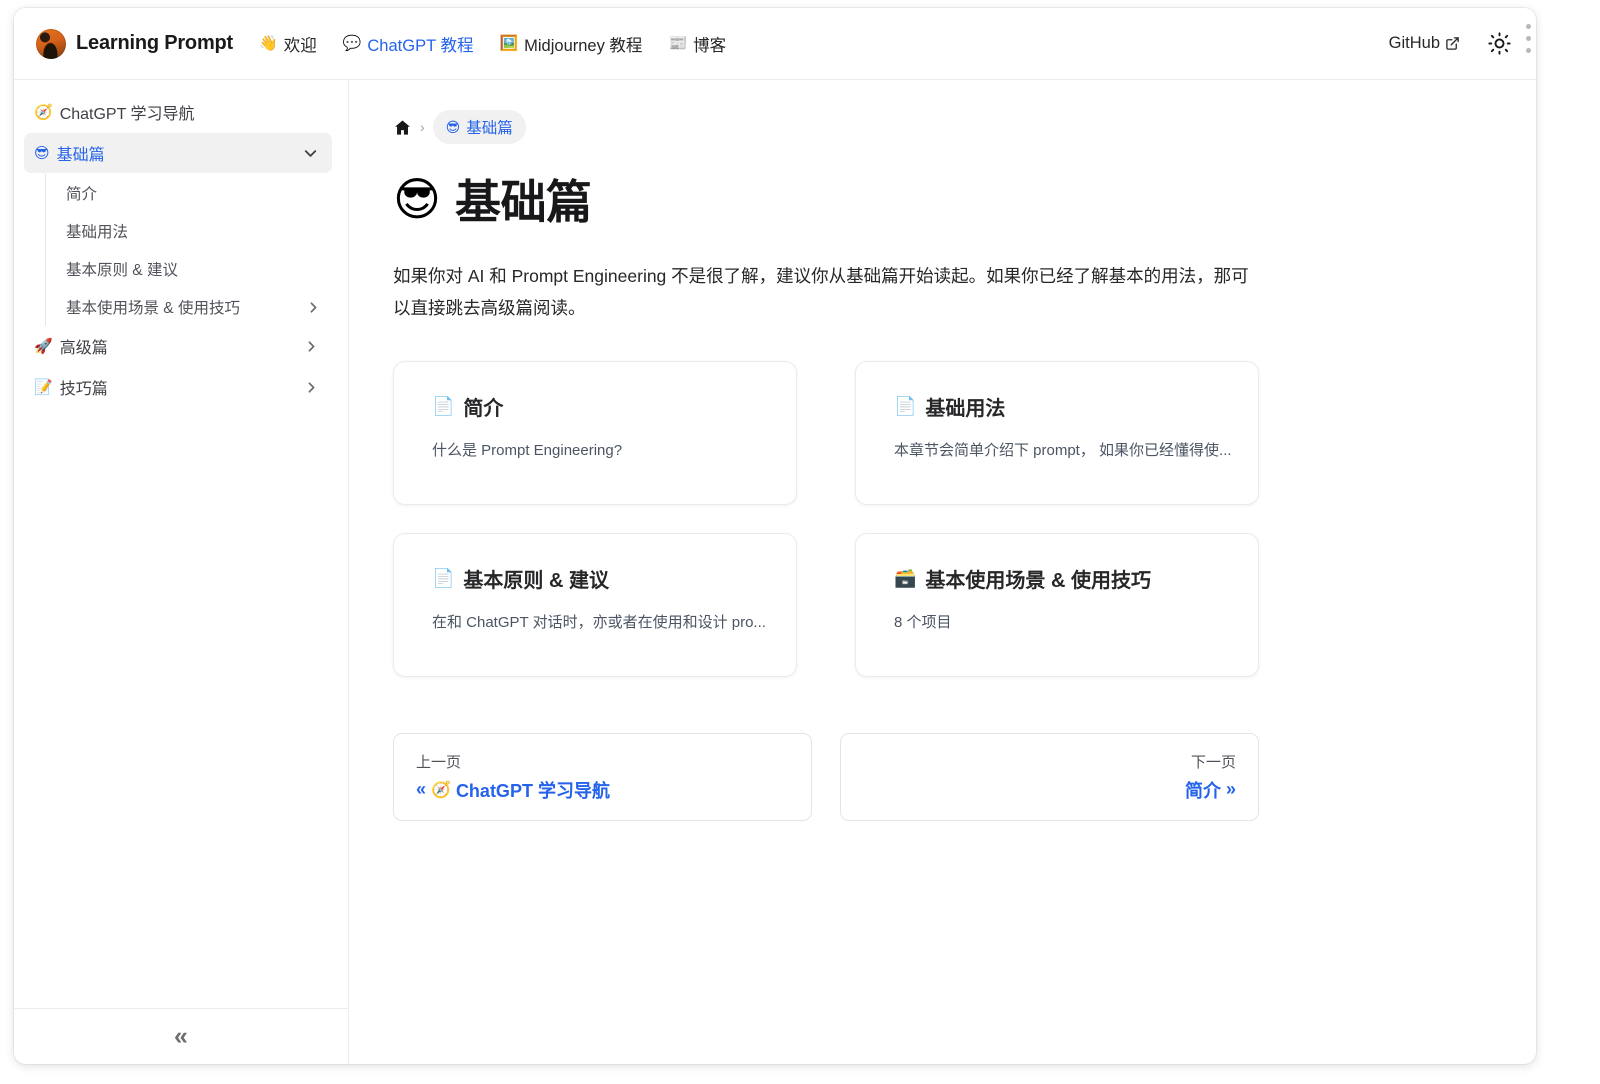  I want to click on memo-icon: 📝, so click(43, 387).